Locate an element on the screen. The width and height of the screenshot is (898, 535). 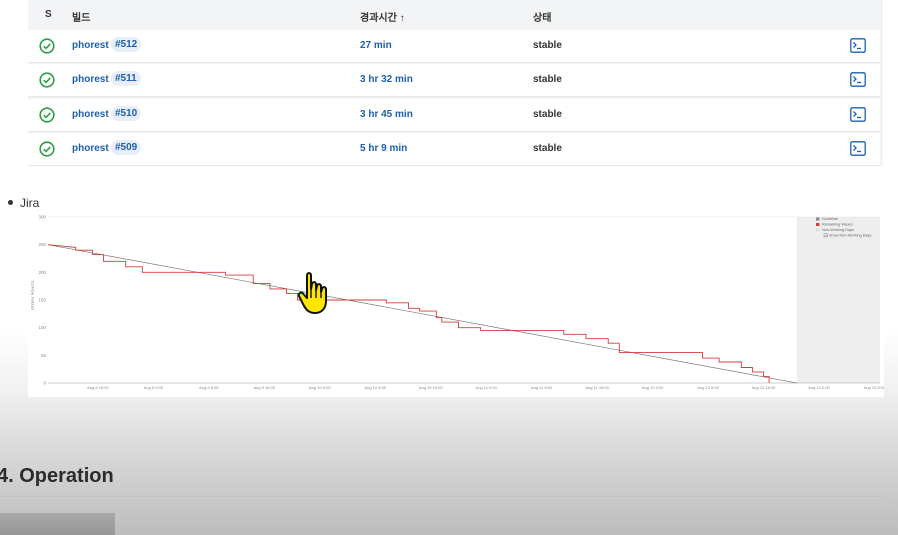
x-tick-label: Aug 9 8:00 is located at coordinates (209, 387).